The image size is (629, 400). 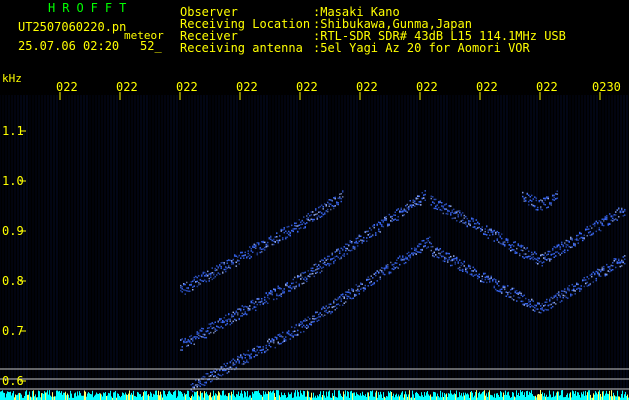 What do you see at coordinates (13, 381) in the screenshot?
I see `y-tick-label: 0.6` at bounding box center [13, 381].